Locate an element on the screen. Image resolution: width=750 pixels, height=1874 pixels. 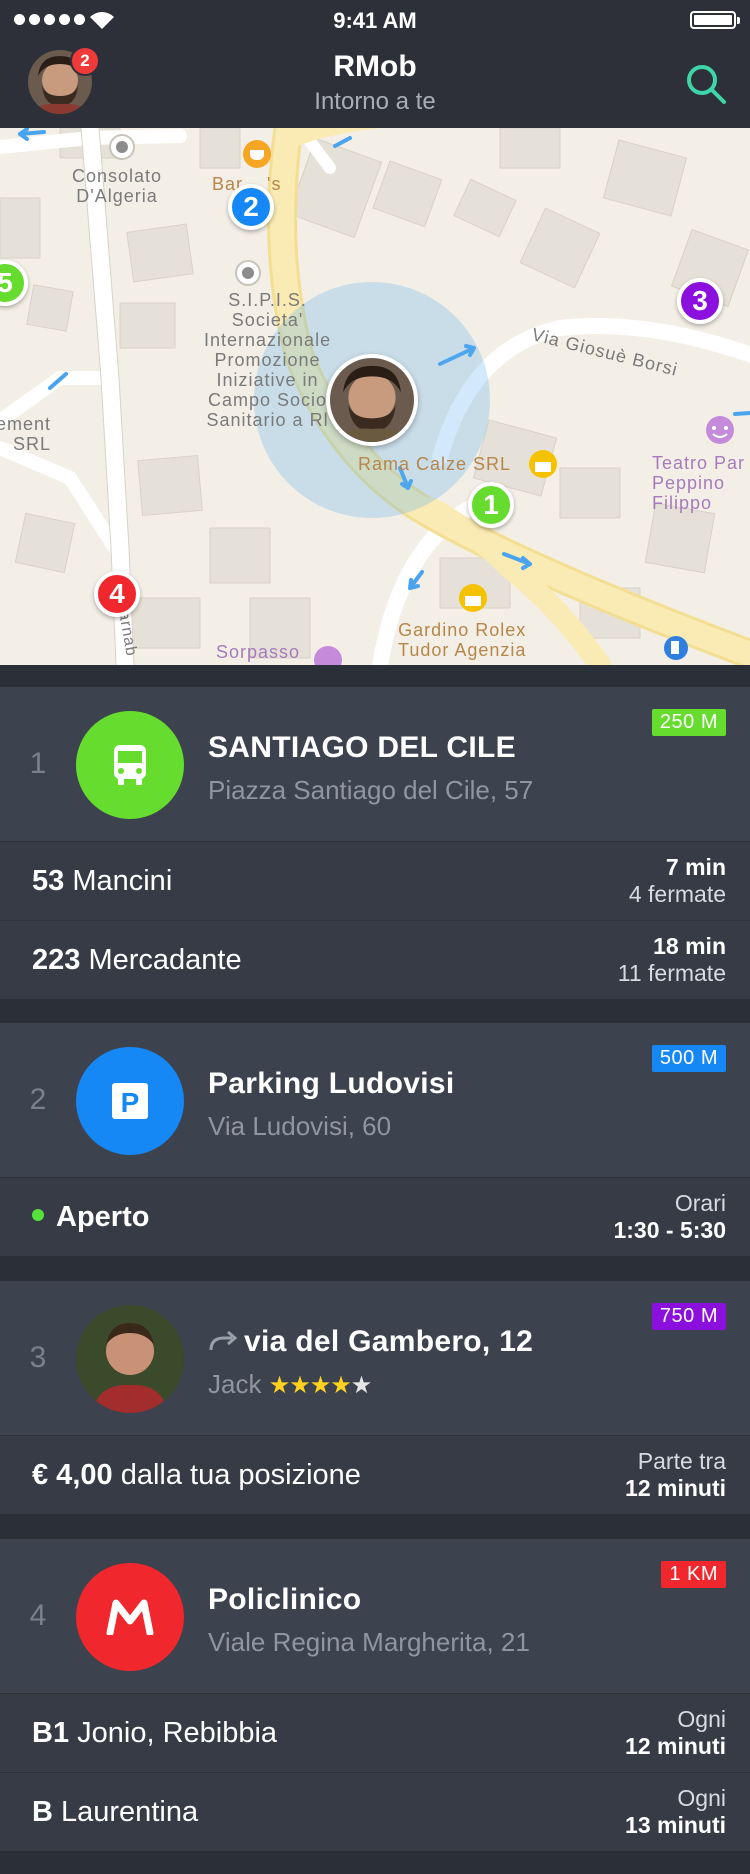
map-label-consolato: Consolato D'Algeria is located at coordinates (117, 186).